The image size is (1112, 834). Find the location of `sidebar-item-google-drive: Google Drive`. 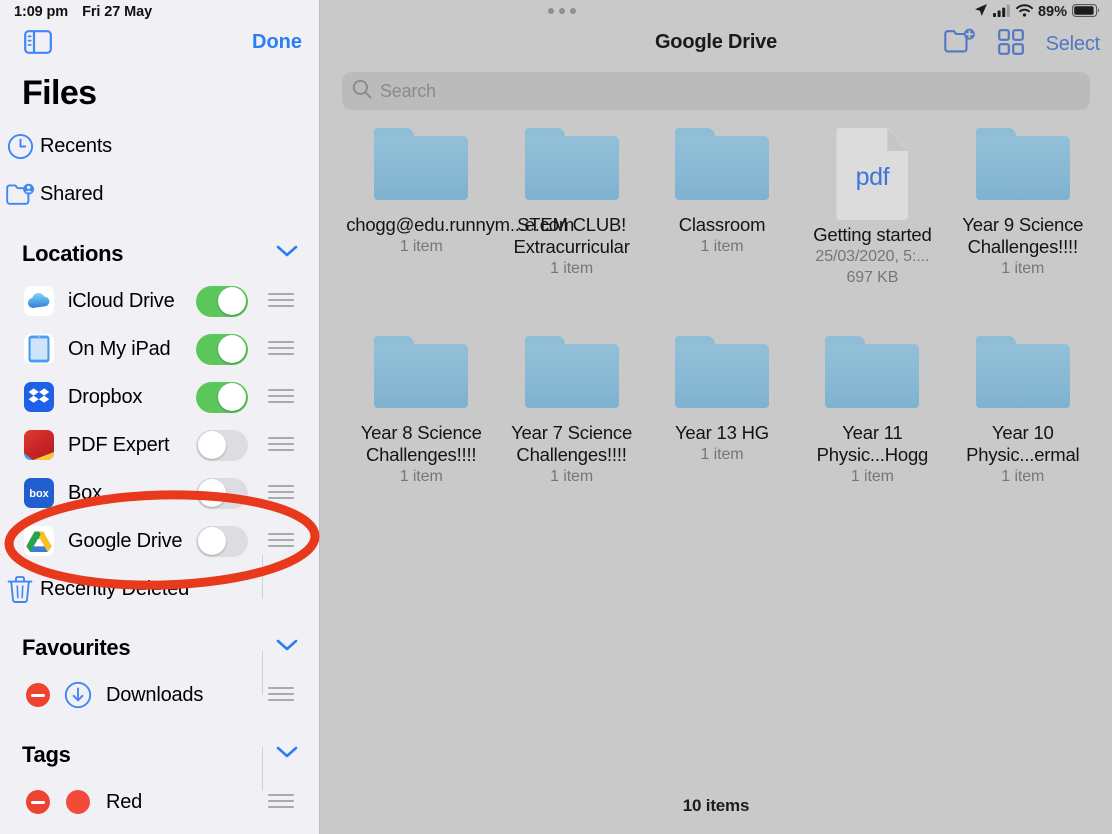

sidebar-item-google-drive: Google Drive is located at coordinates (160, 541).